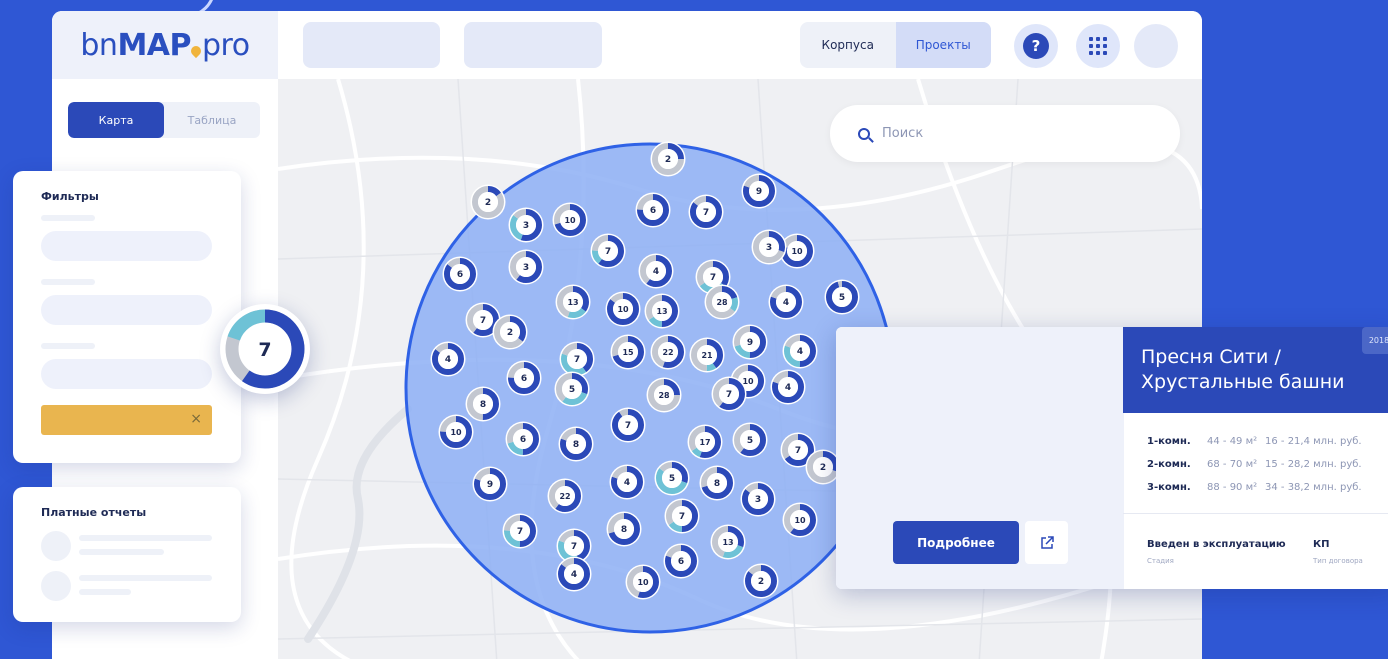  I want to click on external-link-button, so click(1046, 542).